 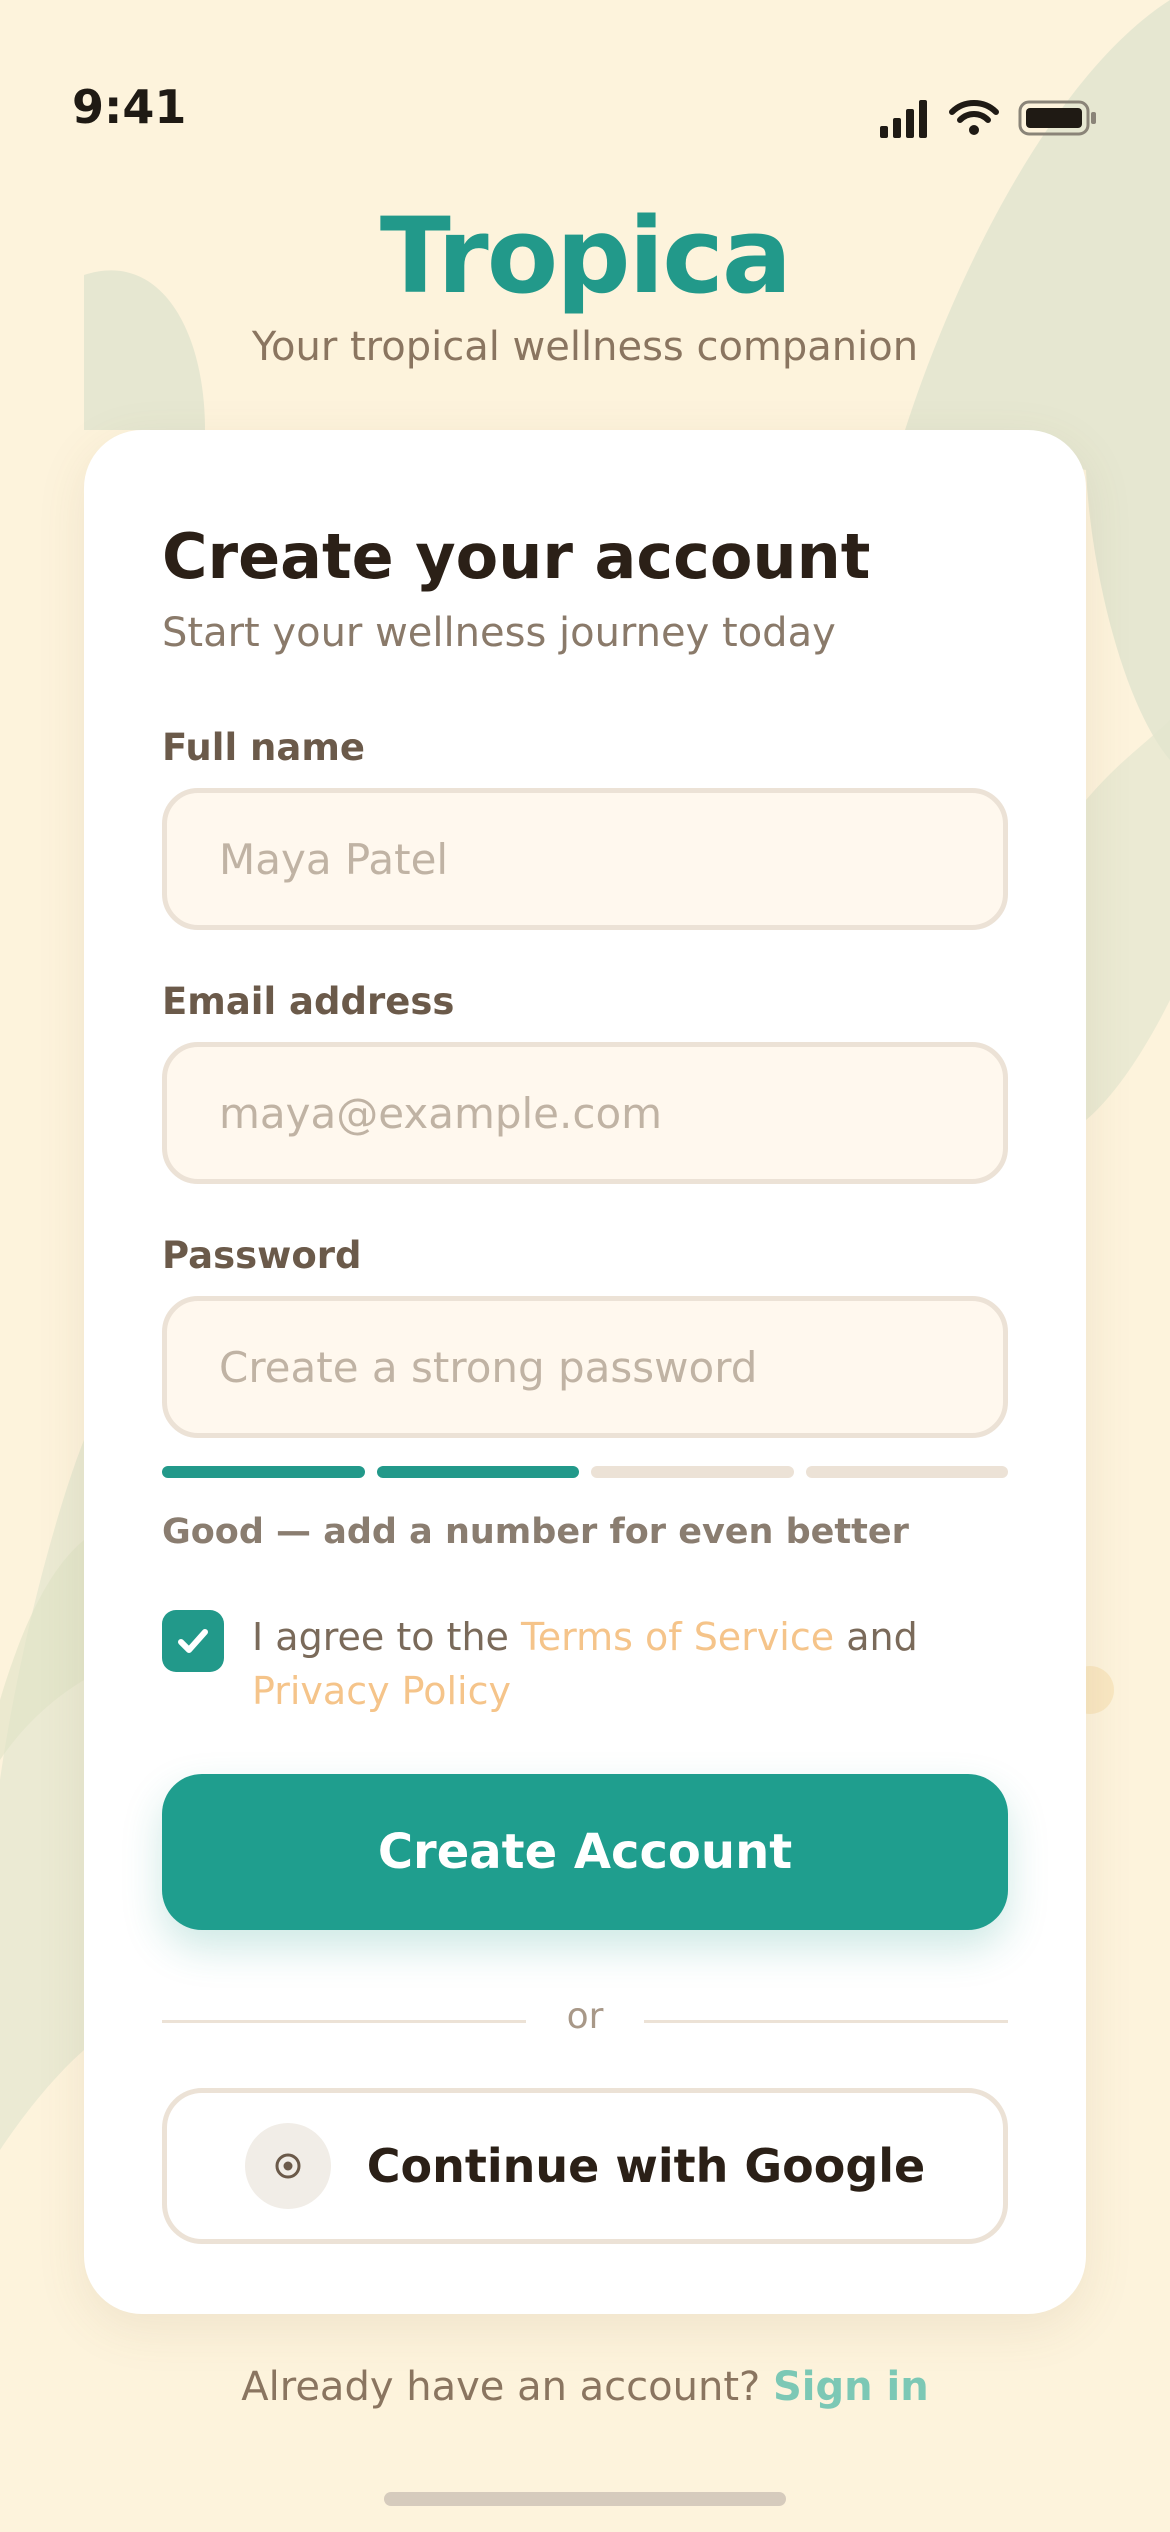 I want to click on full-name-input, so click(x=585, y=859).